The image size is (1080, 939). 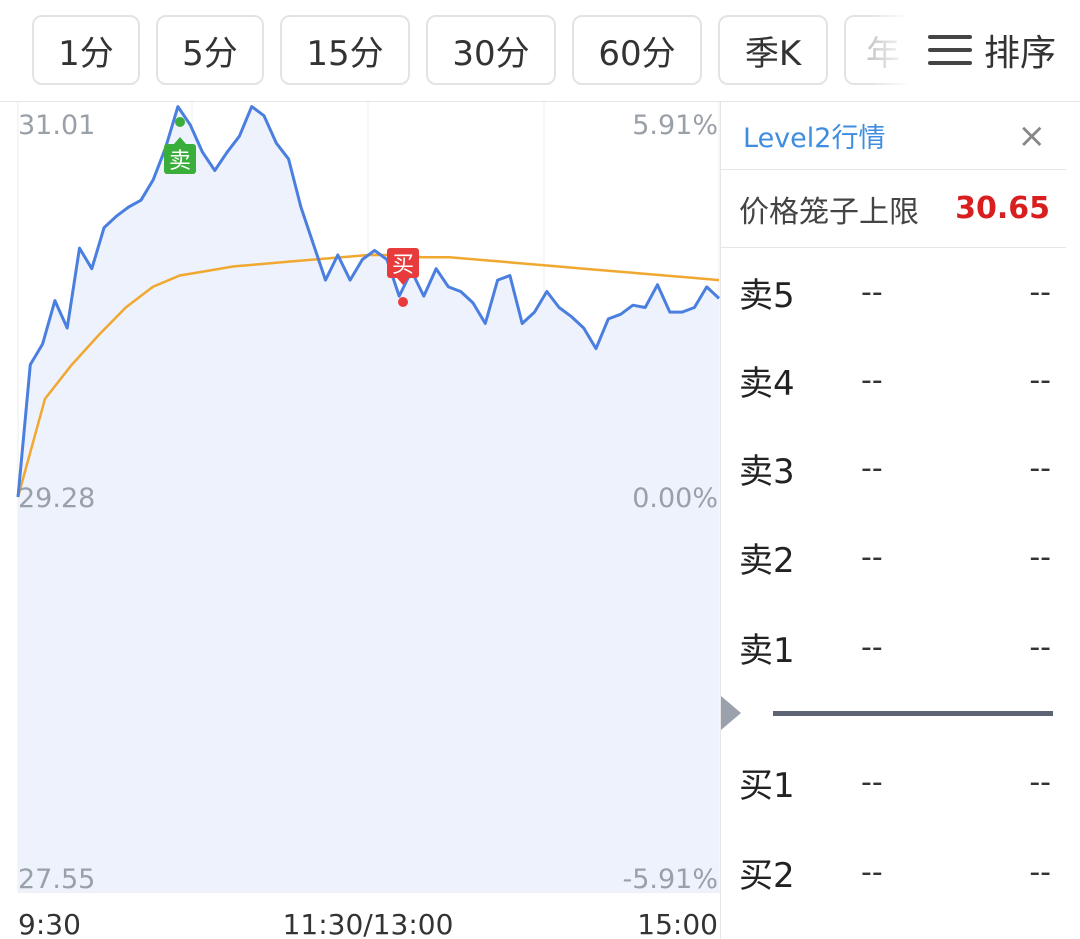 What do you see at coordinates (491, 50) in the screenshot?
I see `tab-30min: 30分` at bounding box center [491, 50].